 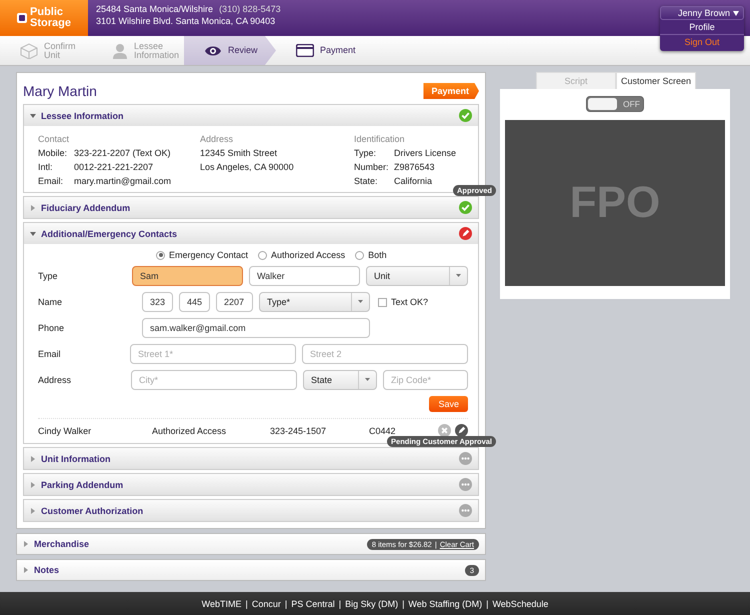 What do you see at coordinates (413, 181) in the screenshot?
I see `info-value: California` at bounding box center [413, 181].